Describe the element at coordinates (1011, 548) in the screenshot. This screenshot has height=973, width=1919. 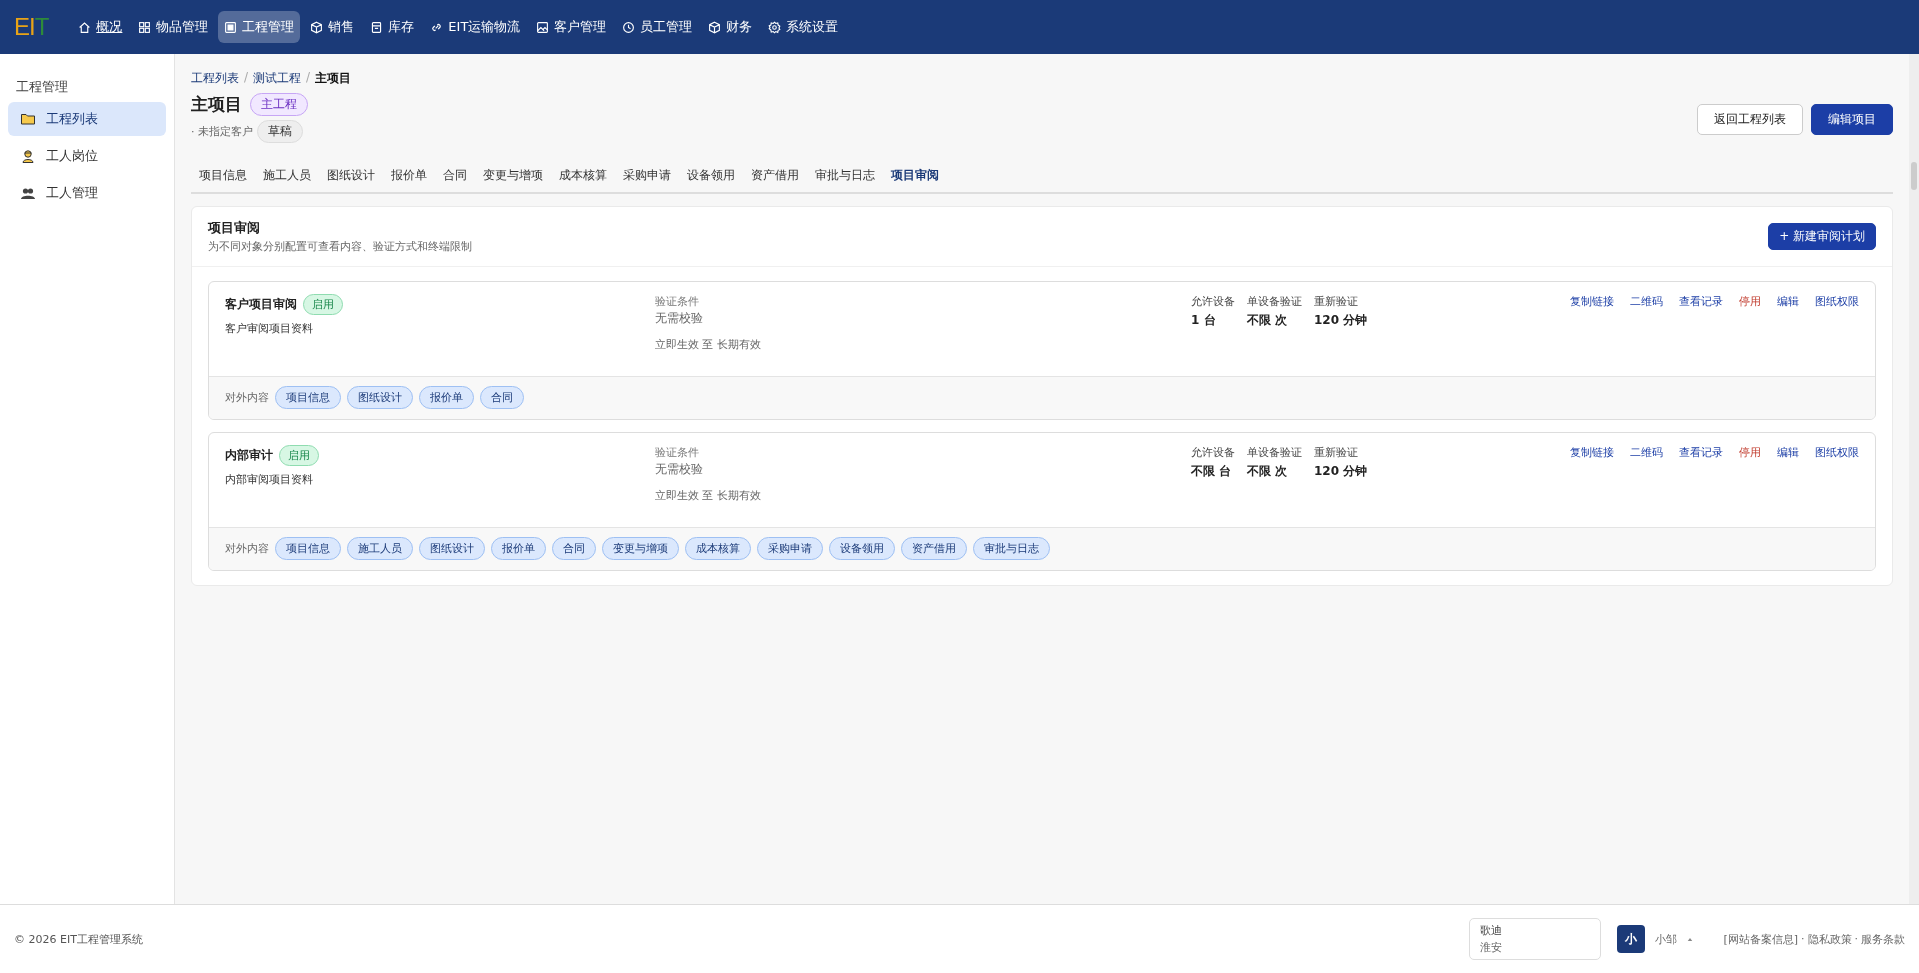
I see `content-tag: 审批与日志` at that location.